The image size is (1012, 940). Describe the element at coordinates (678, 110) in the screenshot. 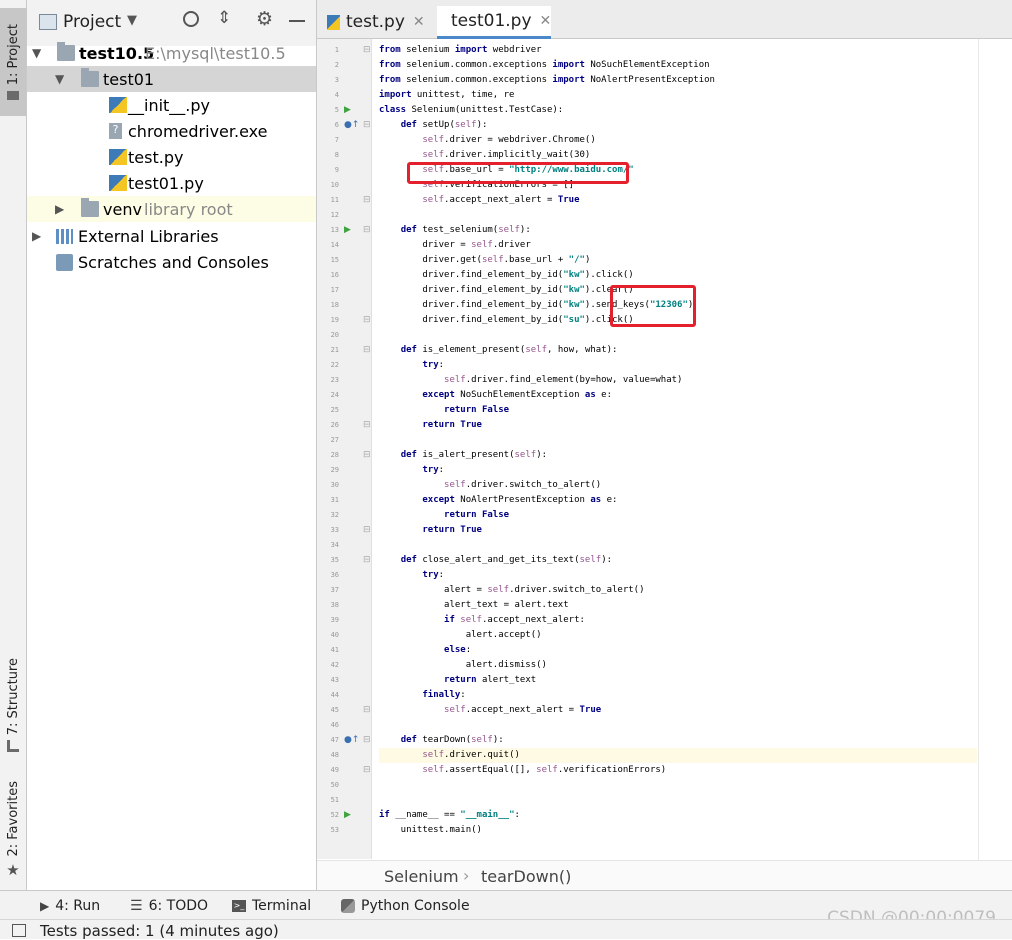

I see `code-line: class Selenium(unittest.TestCase):` at that location.